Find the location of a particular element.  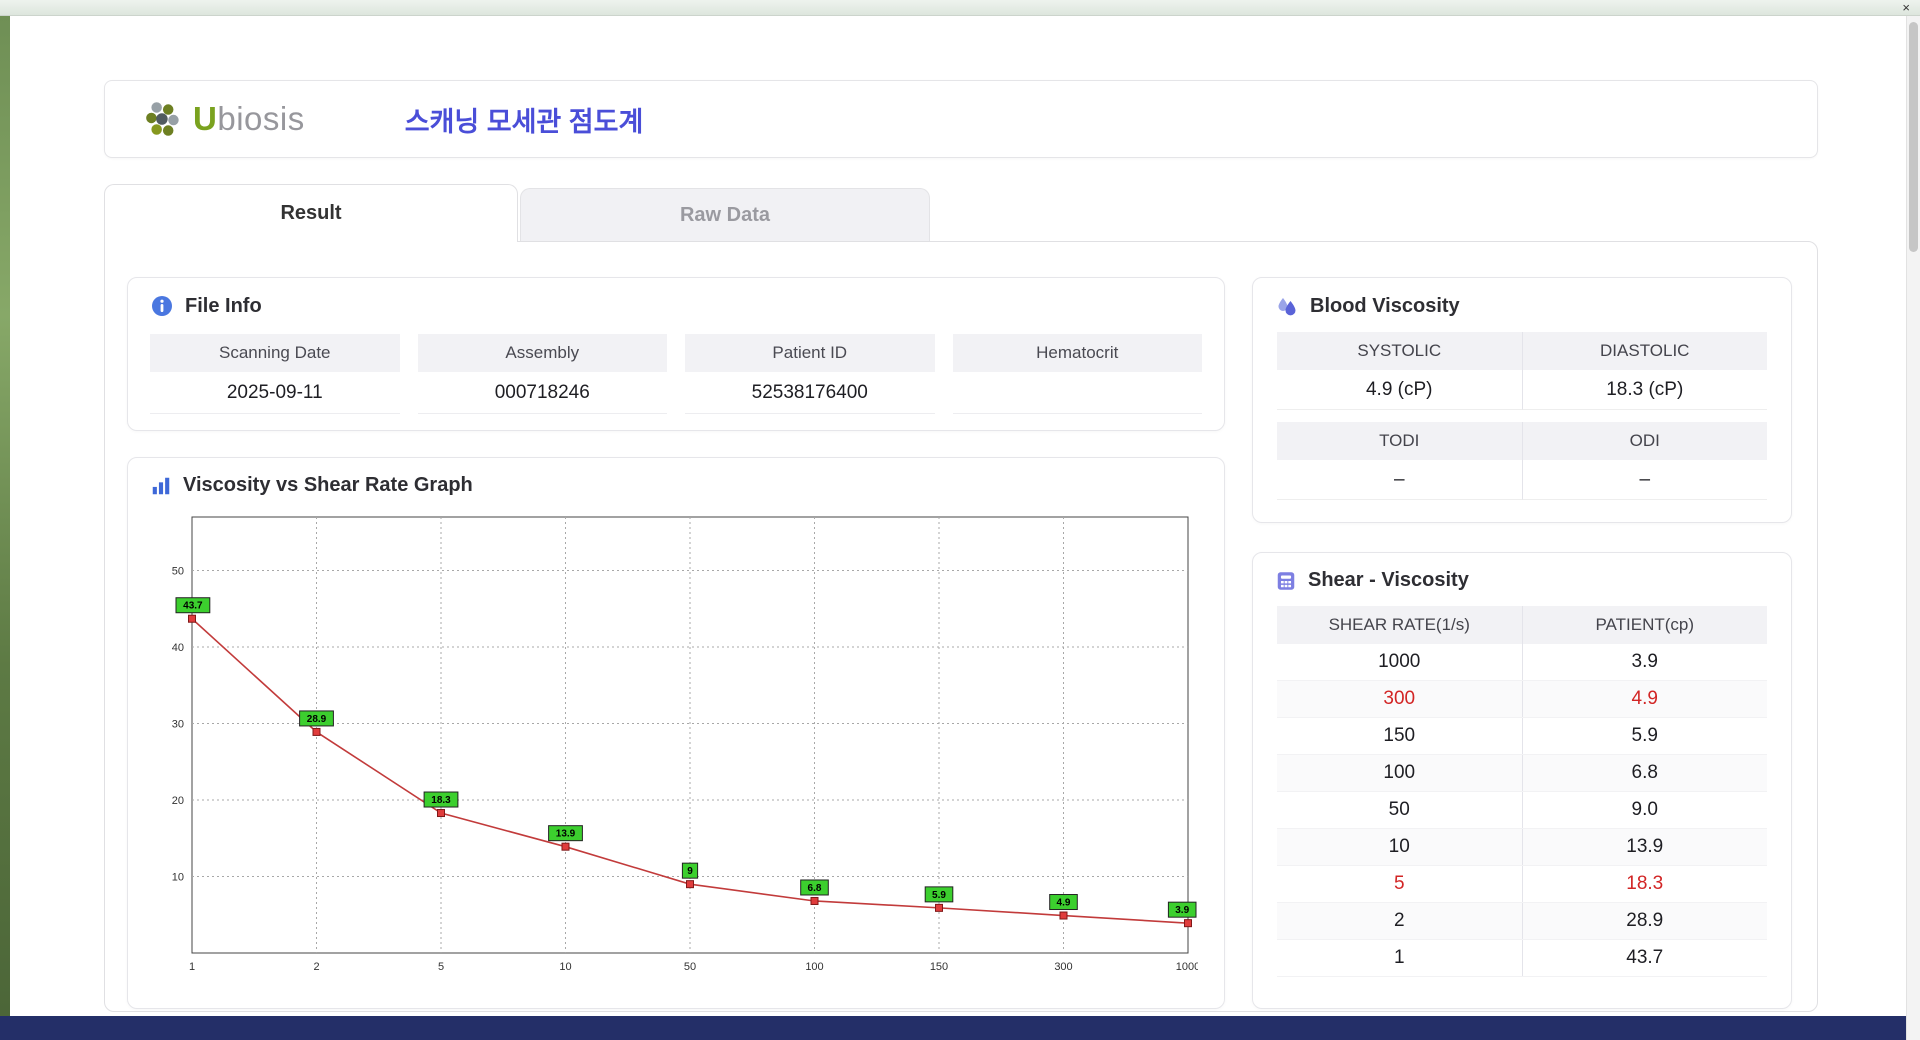

ubiosis-logo: Ubiosis is located at coordinates (224, 119).